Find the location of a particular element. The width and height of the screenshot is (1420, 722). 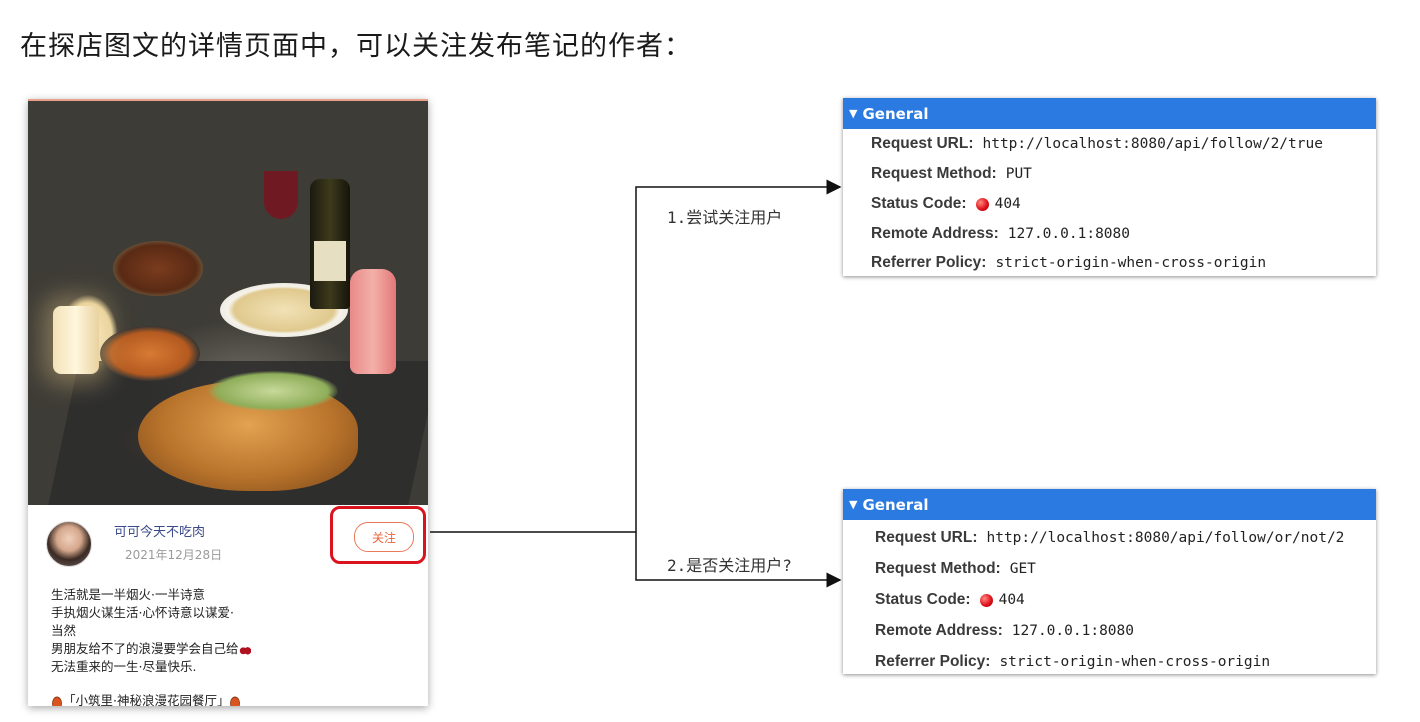

step-1-label: 1.尝试关注用户 is located at coordinates (725, 217).